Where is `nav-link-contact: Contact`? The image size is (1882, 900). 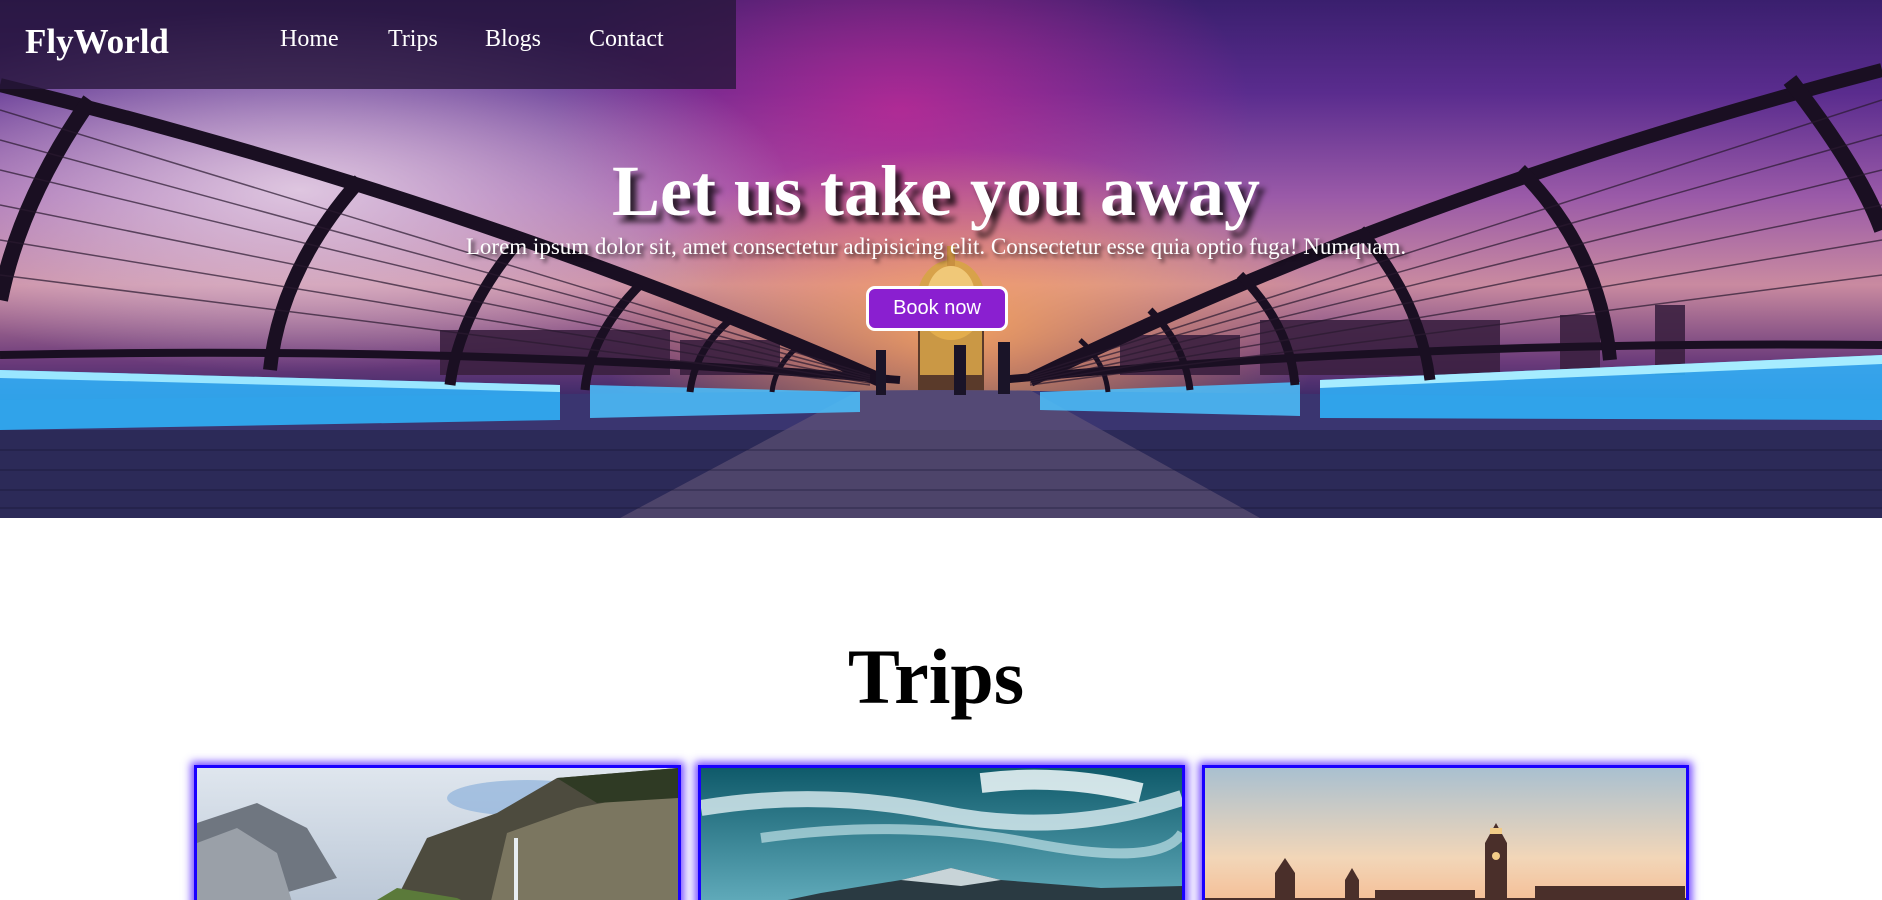 nav-link-contact: Contact is located at coordinates (626, 39).